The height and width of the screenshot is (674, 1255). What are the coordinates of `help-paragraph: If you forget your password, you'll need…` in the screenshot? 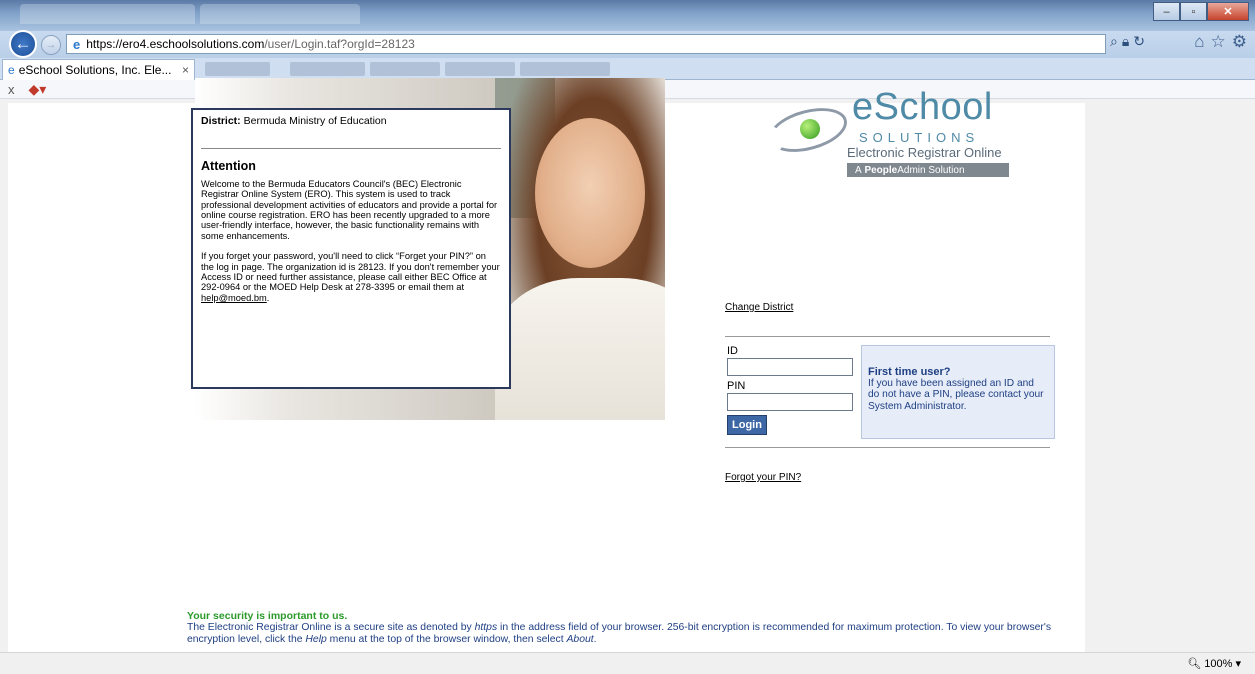 It's located at (351, 277).